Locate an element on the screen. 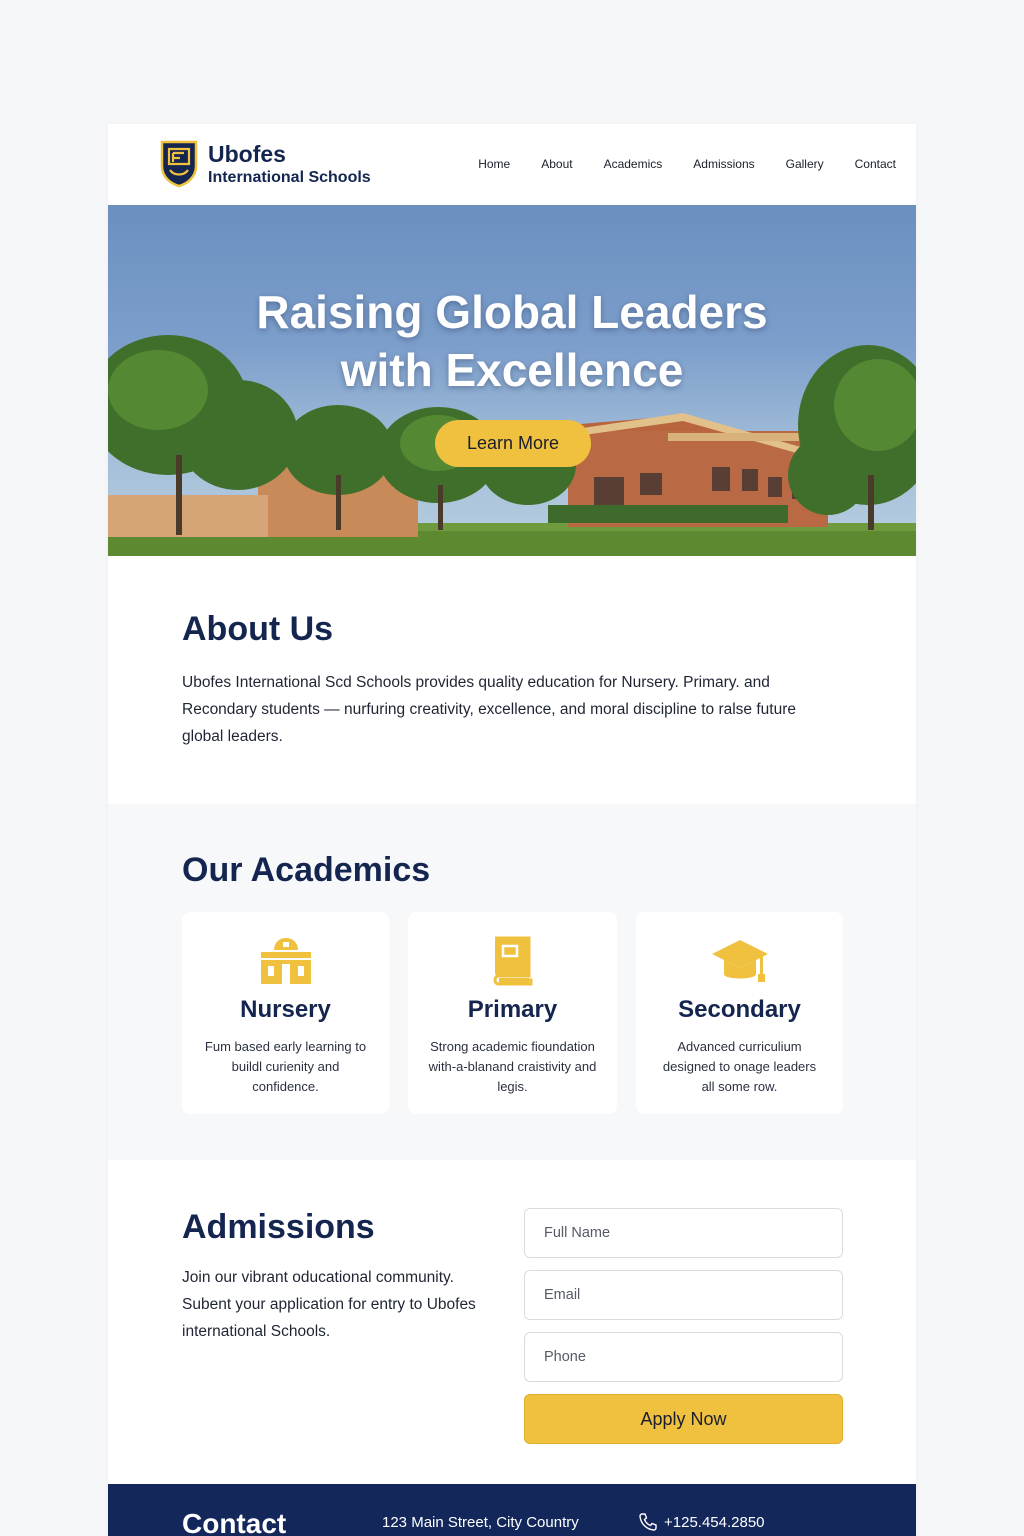 The width and height of the screenshot is (1024, 1536). admissions-form: Apply Now is located at coordinates (683, 1326).